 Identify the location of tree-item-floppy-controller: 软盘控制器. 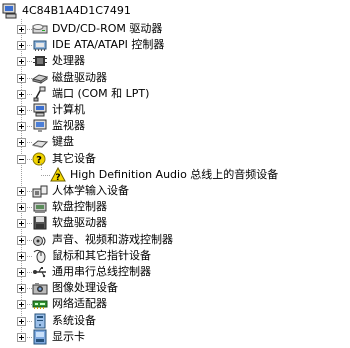
(69, 207).